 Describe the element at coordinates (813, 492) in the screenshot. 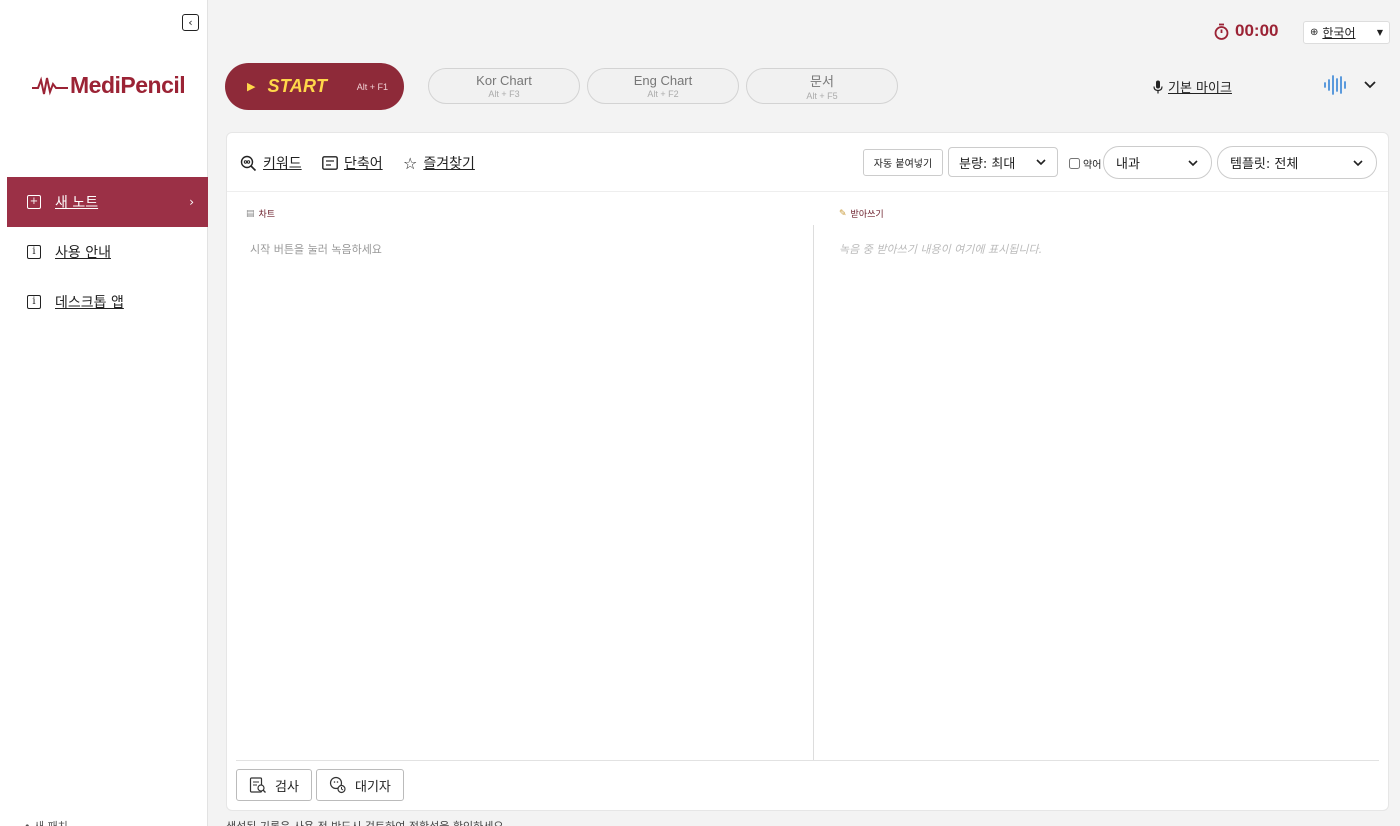

I see `column-divider` at that location.